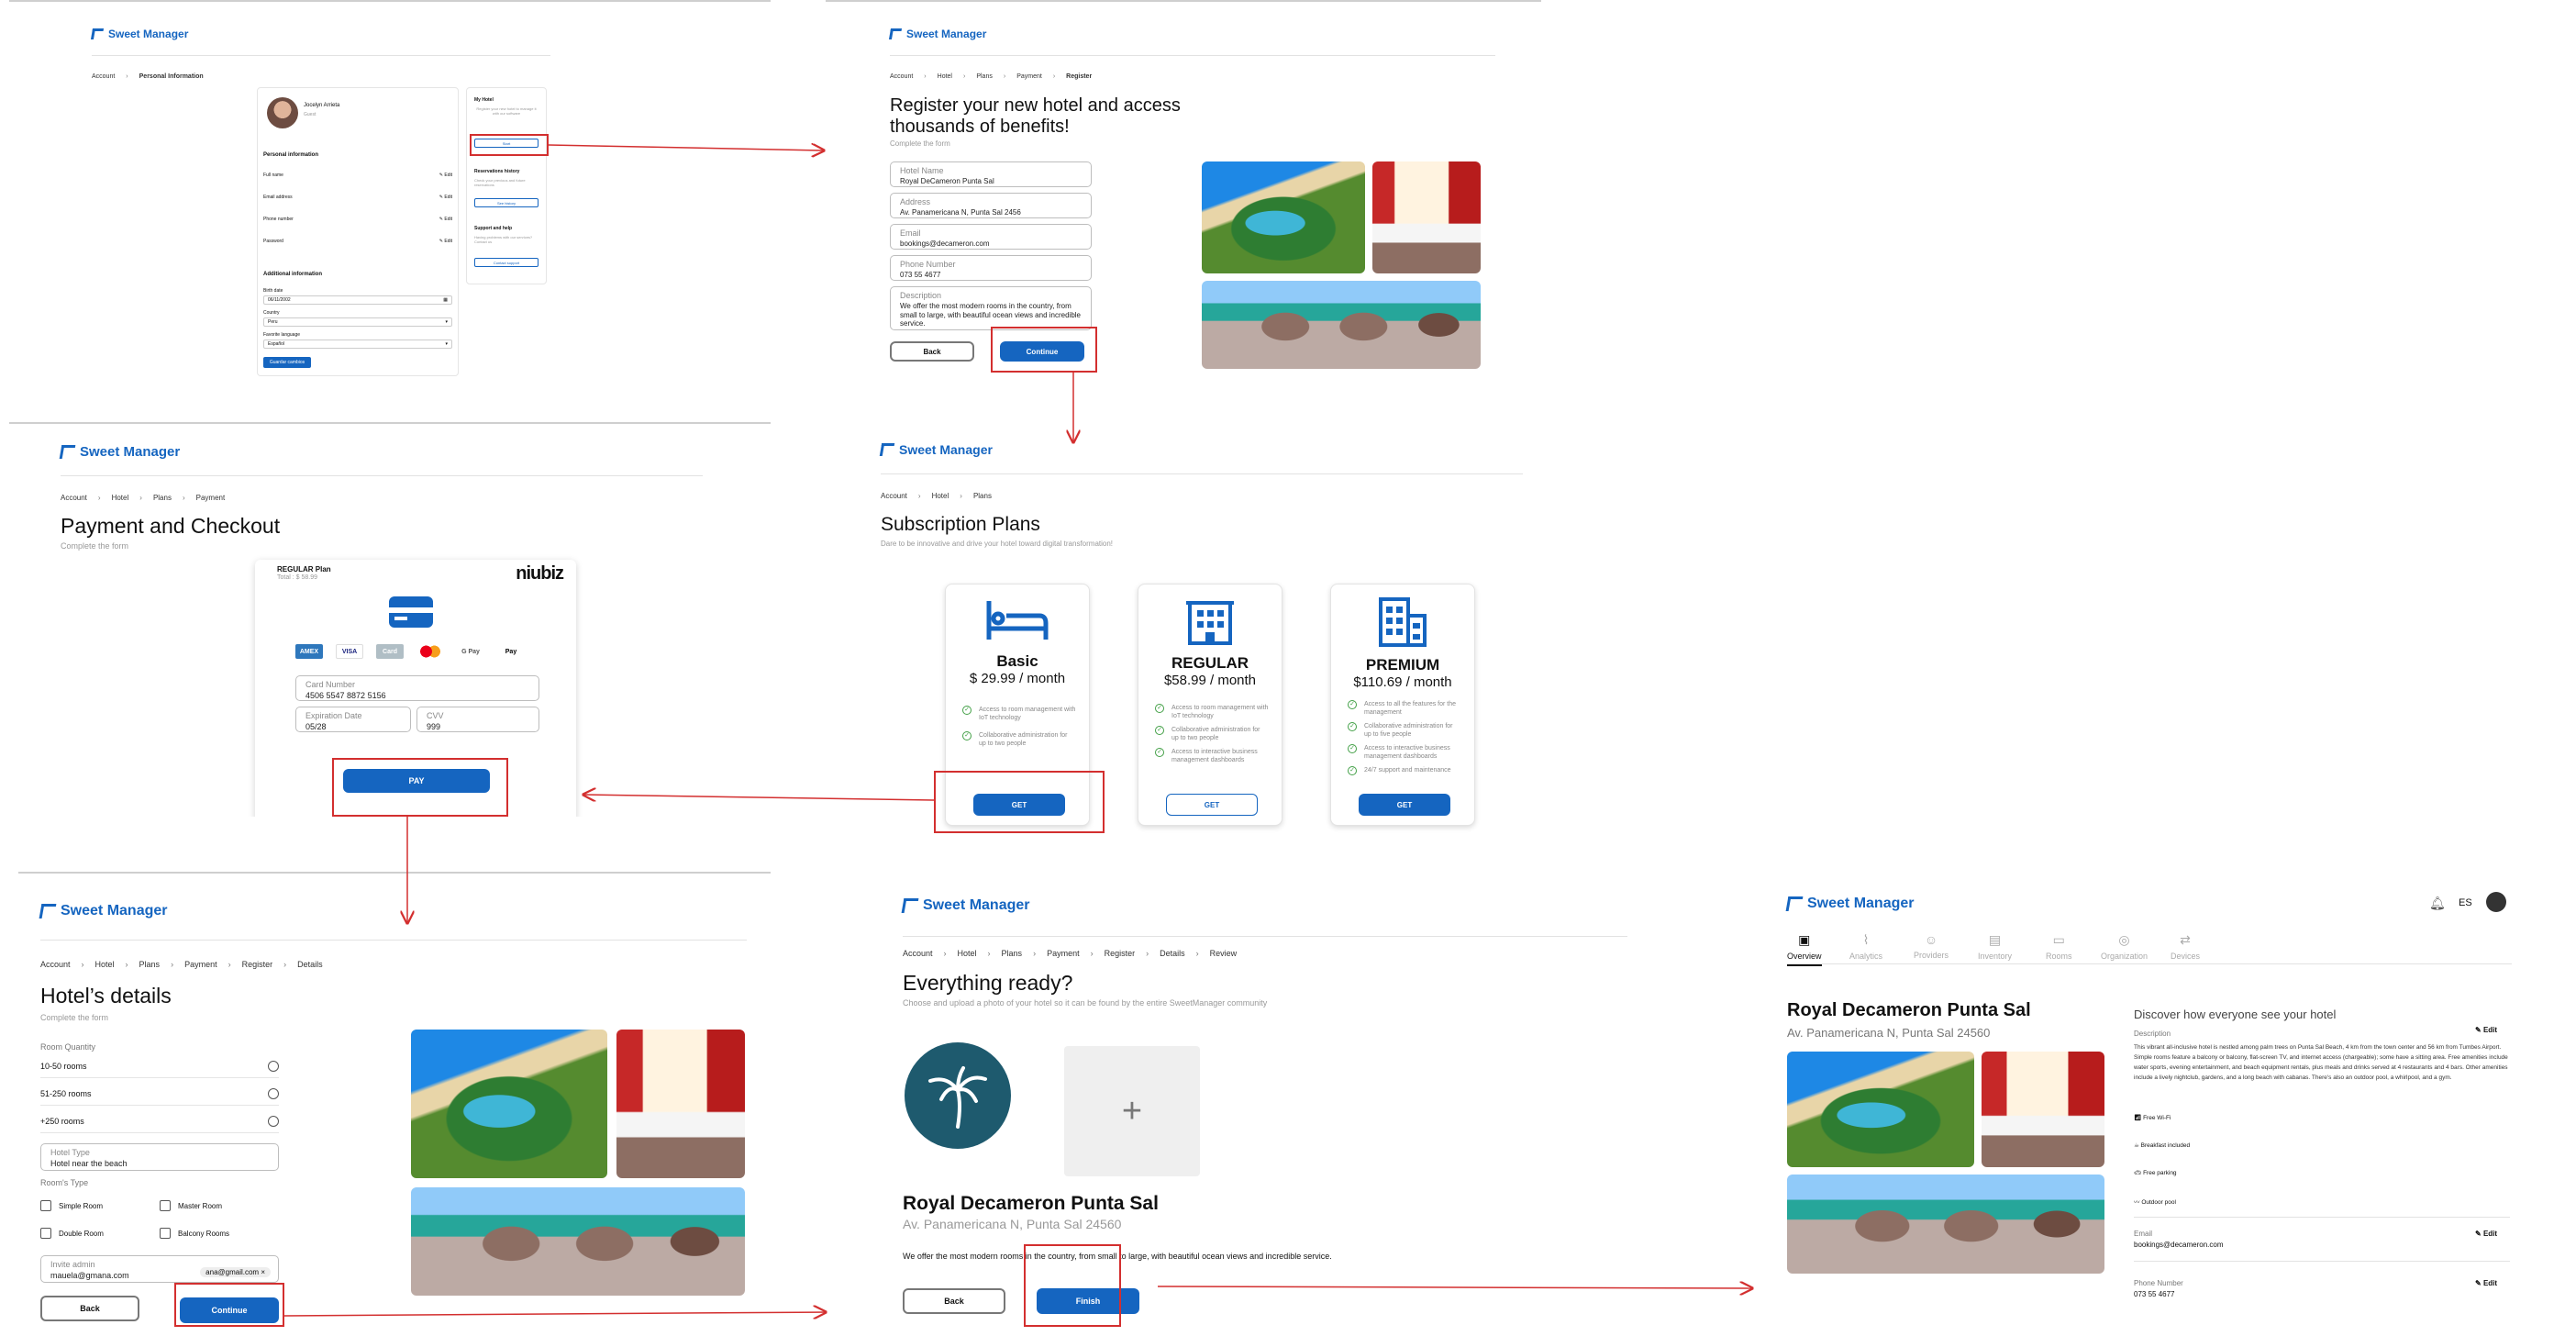  What do you see at coordinates (72, 1233) in the screenshot?
I see `room-type-double: Double Room` at bounding box center [72, 1233].